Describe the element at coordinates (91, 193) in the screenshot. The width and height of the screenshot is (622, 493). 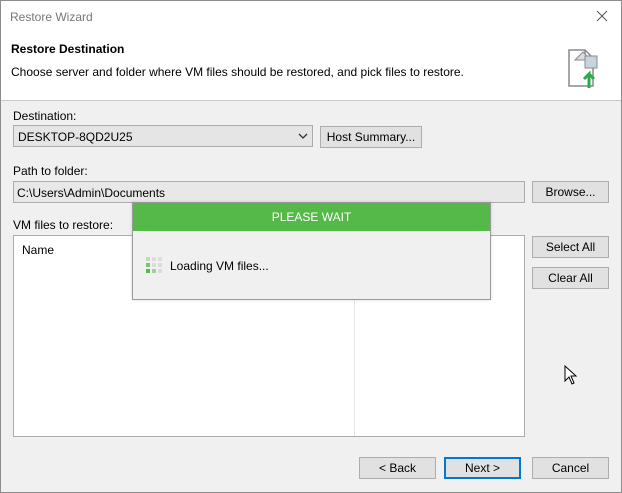
I see `path-value: C:\Users\Admin\Documents` at that location.